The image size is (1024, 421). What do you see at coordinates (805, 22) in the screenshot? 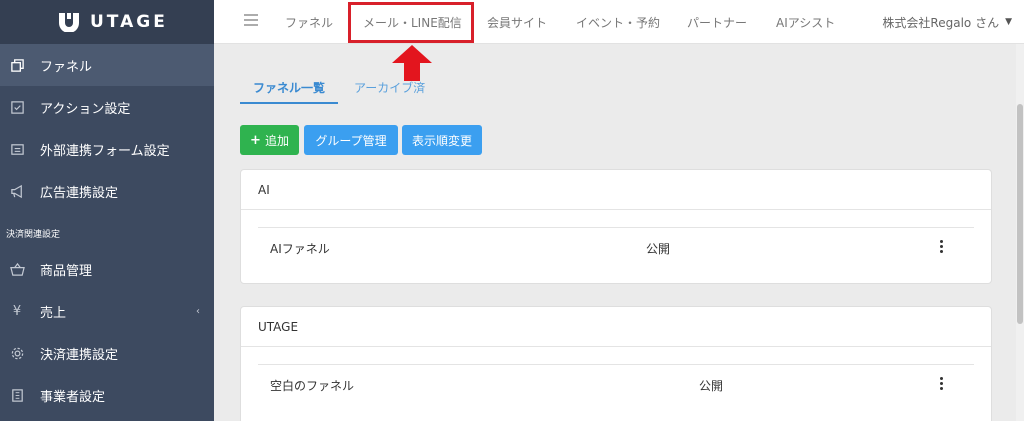
I see `topnav-ai-assist: AIアシスト` at bounding box center [805, 22].